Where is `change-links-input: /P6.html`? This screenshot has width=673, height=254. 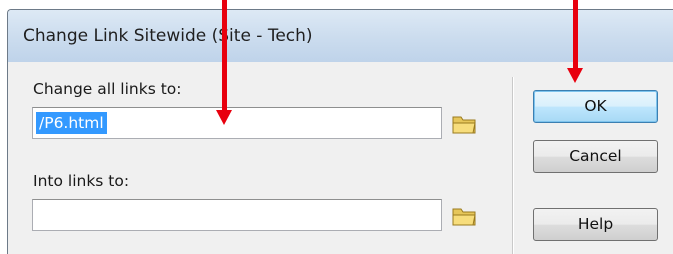
change-links-input: /P6.html is located at coordinates (237, 123).